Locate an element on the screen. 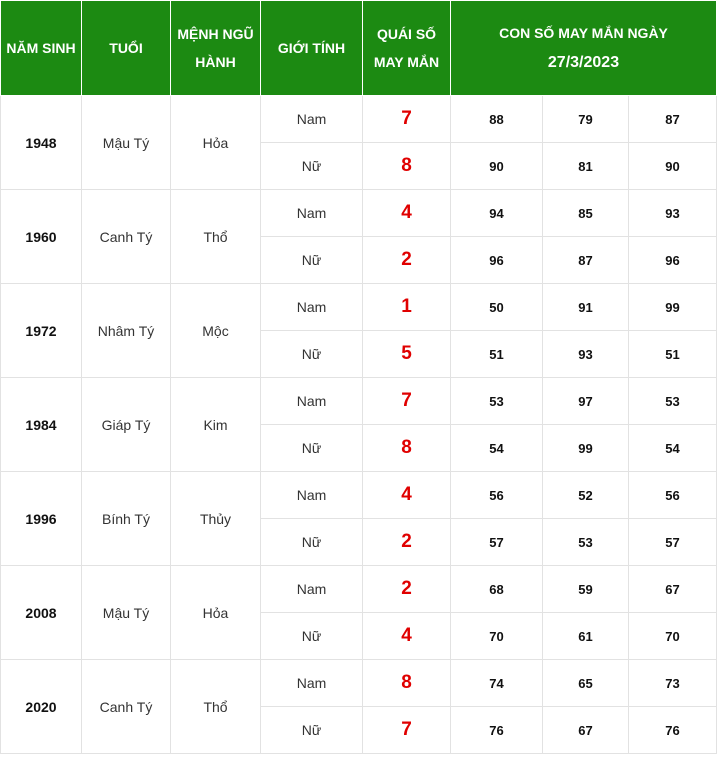  birth-year-cell: 1972 is located at coordinates (41, 330).